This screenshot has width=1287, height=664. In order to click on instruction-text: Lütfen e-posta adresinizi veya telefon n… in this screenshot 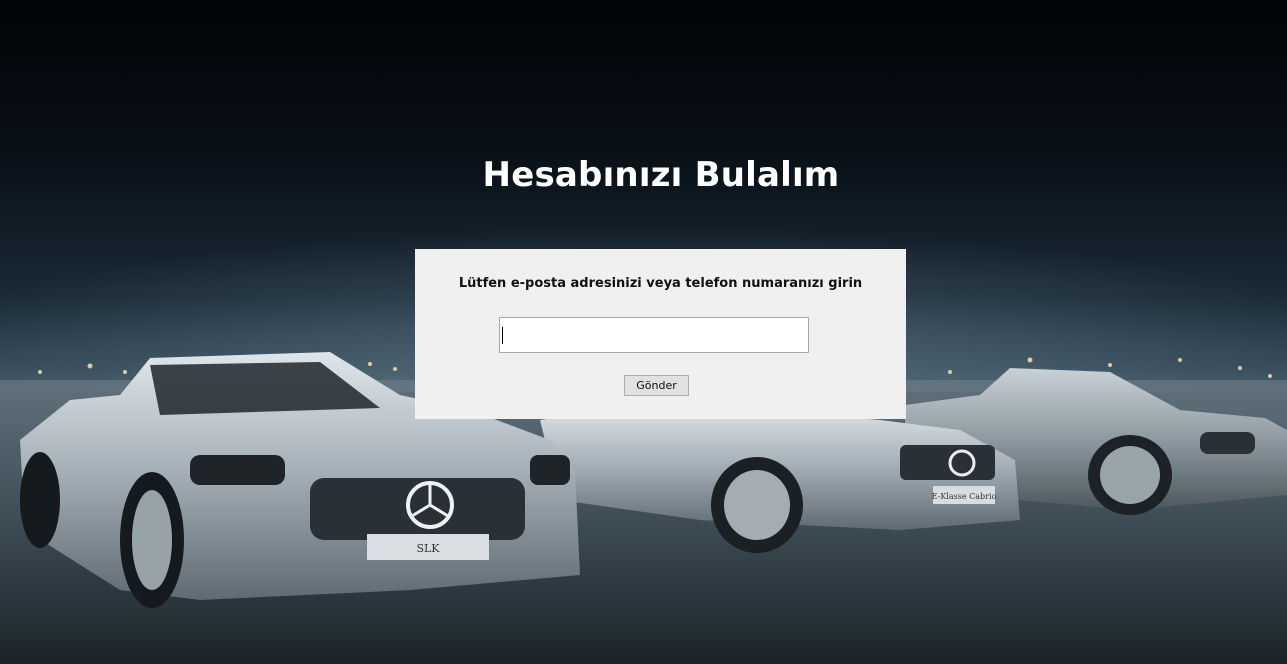, I will do `click(660, 283)`.